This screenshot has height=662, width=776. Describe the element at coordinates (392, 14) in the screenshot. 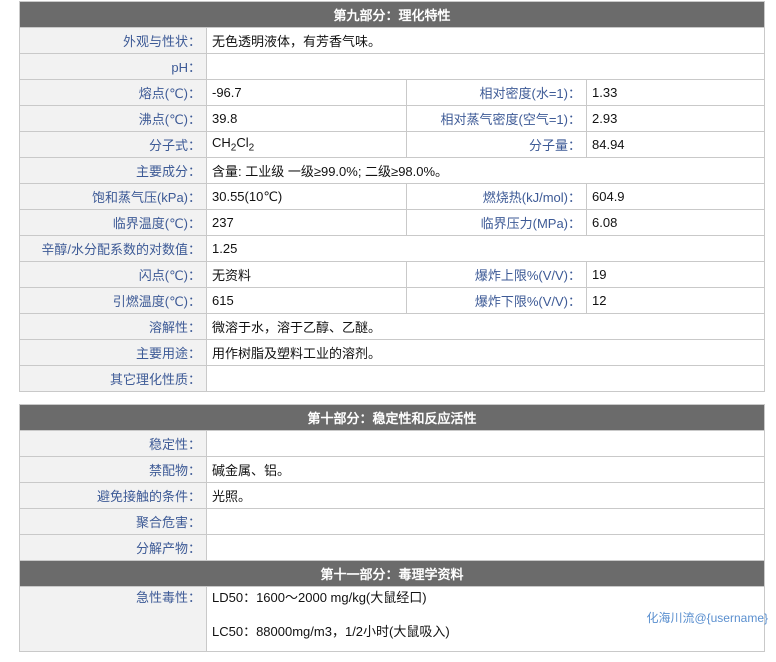

I see `section9-header: 第九部分：理化特性` at that location.